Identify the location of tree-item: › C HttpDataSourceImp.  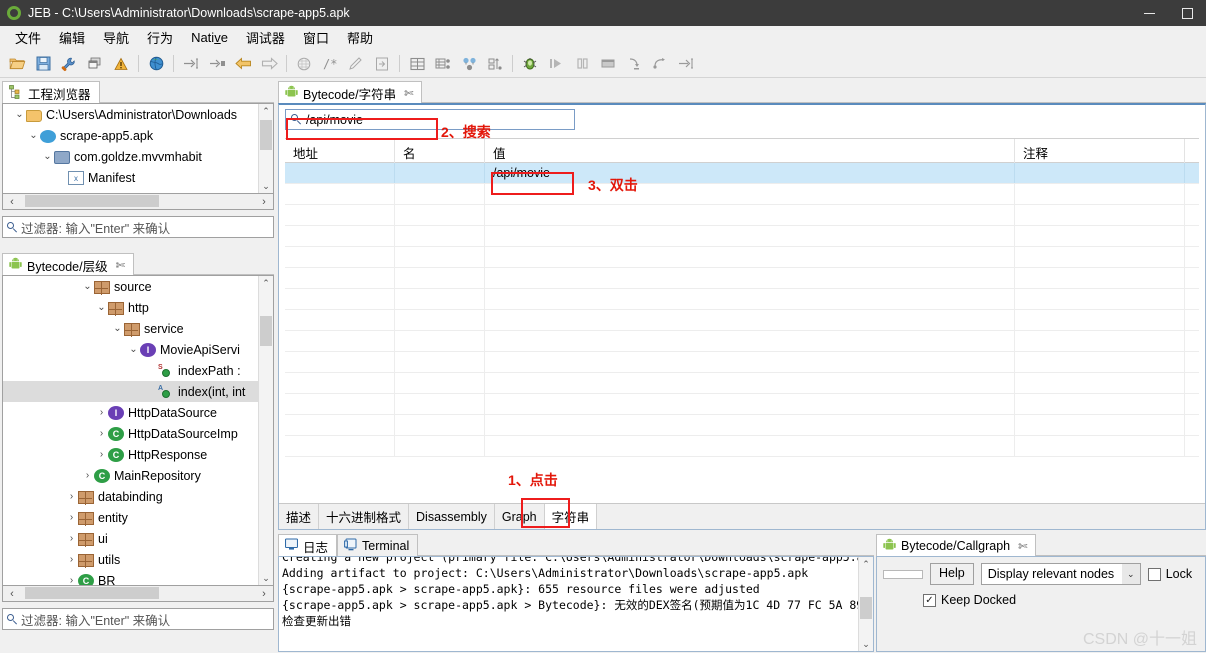
(138, 433).